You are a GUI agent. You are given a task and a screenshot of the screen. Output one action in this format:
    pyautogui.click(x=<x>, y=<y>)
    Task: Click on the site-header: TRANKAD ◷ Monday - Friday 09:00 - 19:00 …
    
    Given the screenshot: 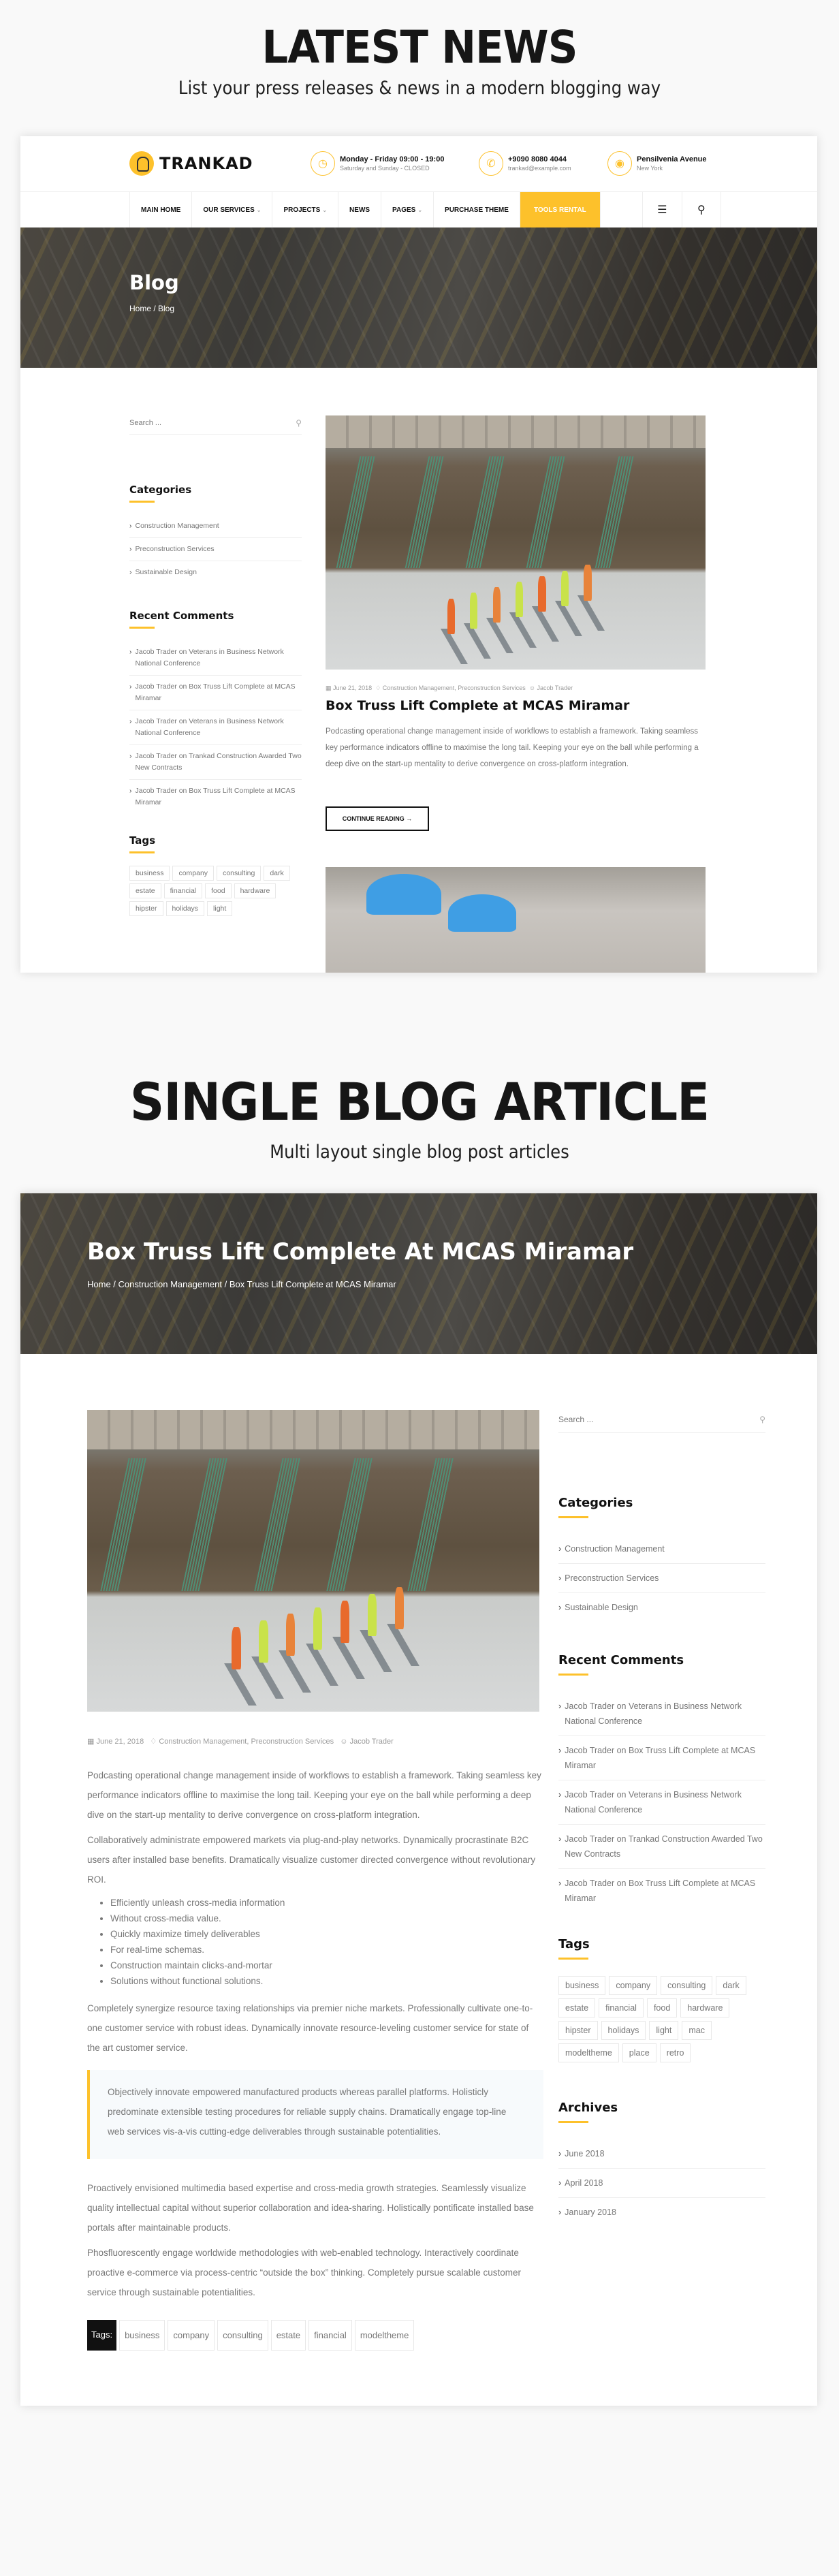 What is the action you would take?
    pyautogui.click(x=418, y=164)
    